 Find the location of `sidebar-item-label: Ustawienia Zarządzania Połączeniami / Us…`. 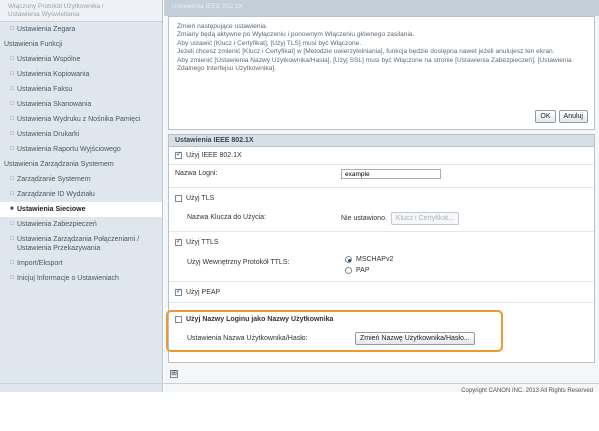

sidebar-item-label: Ustawienia Zarządzania Połączeniami / Us… is located at coordinates (78, 244).